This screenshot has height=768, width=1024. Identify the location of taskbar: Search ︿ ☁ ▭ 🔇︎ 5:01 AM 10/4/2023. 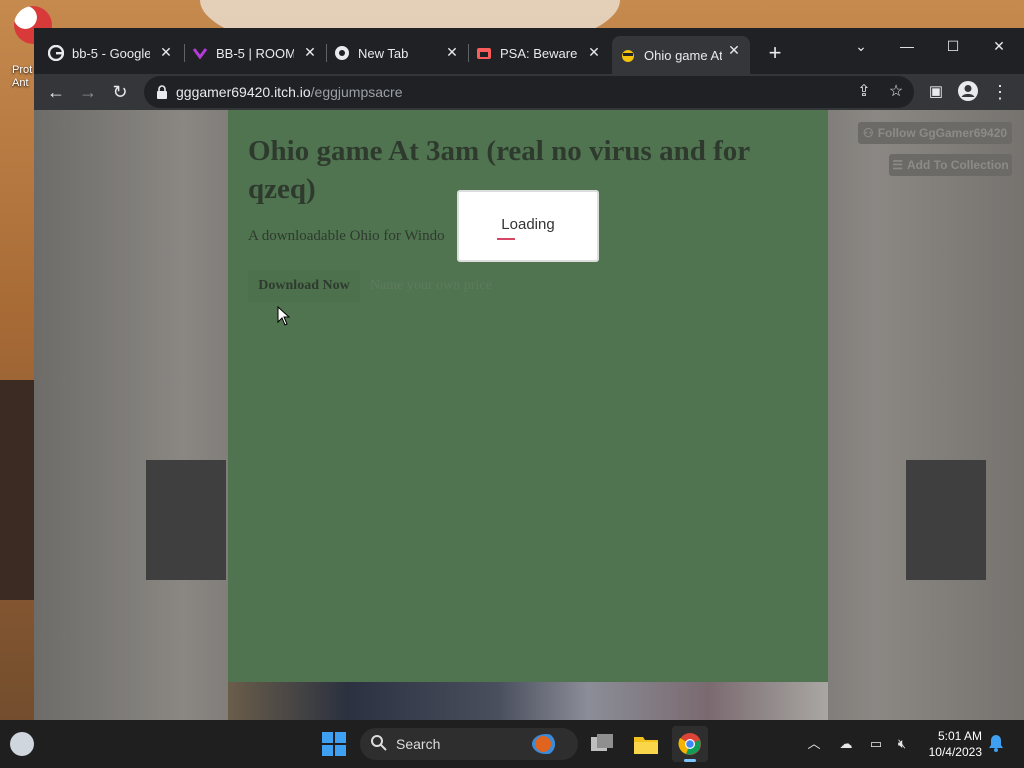
(512, 744).